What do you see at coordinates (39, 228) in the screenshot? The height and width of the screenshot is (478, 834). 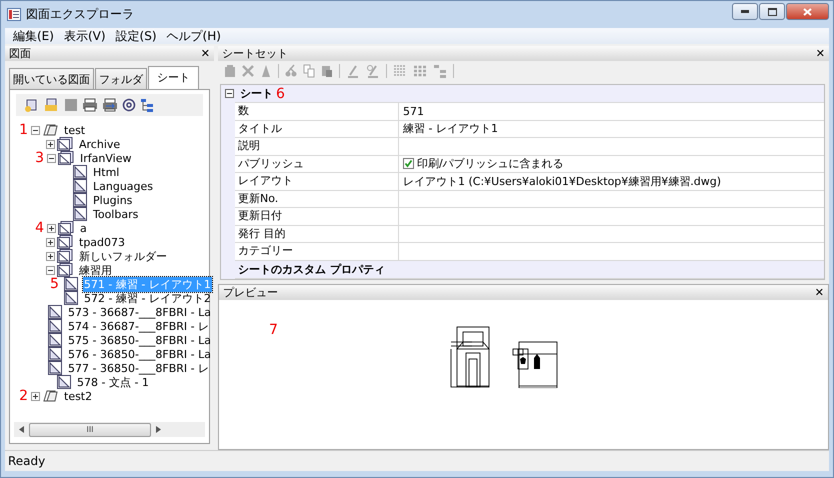 I see `callout-number: 4` at bounding box center [39, 228].